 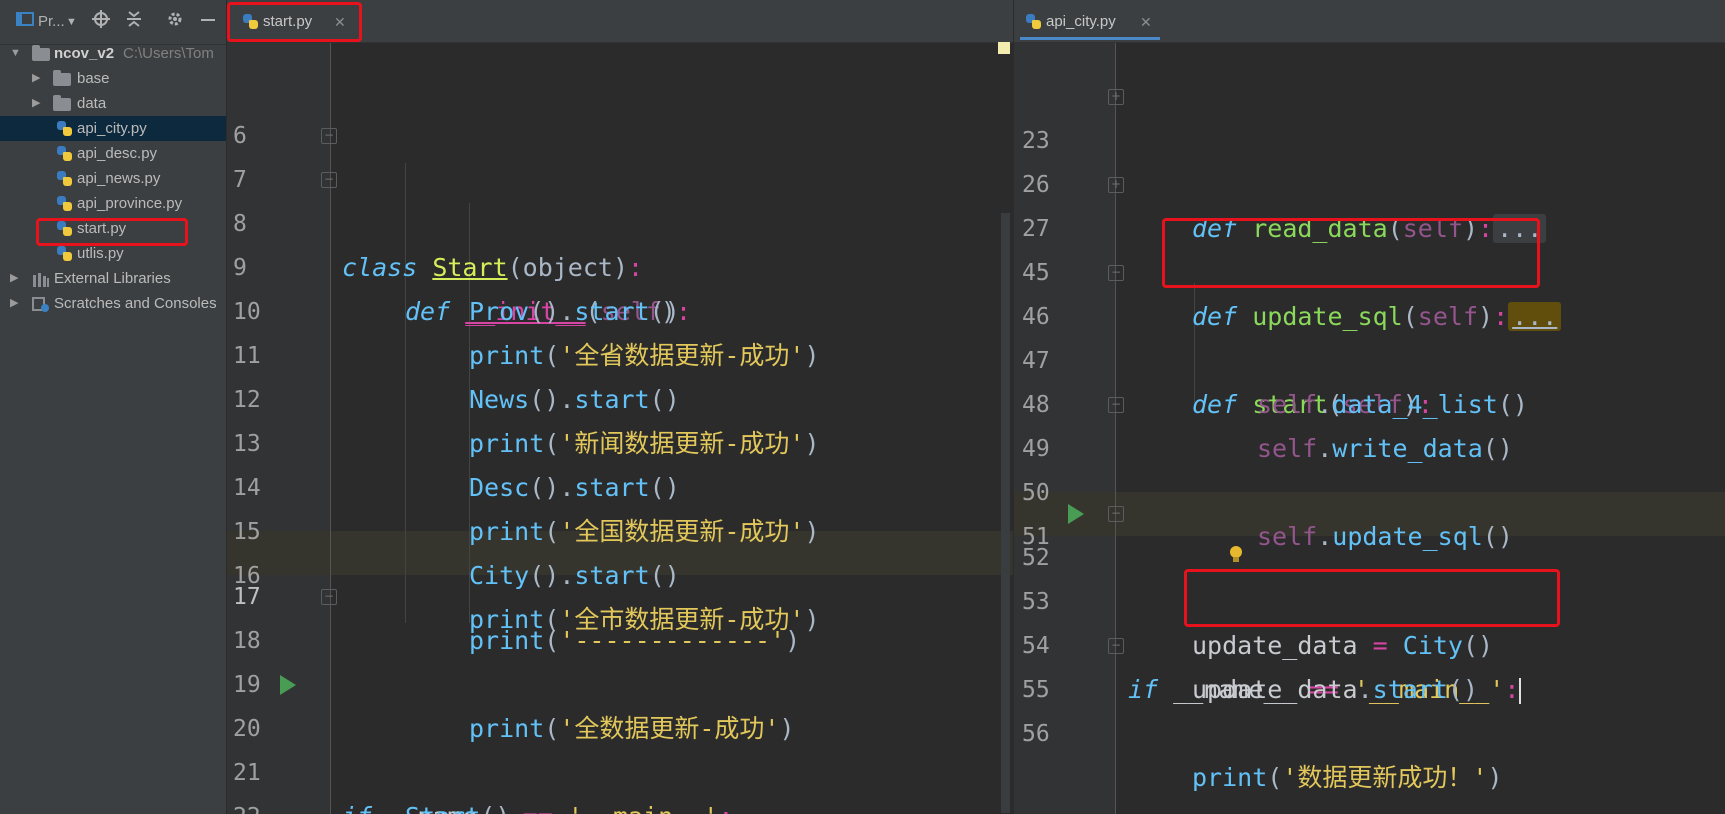 What do you see at coordinates (1369, 401) in the screenshot?
I see `code-line-48: 48 self.write_data()` at bounding box center [1369, 401].